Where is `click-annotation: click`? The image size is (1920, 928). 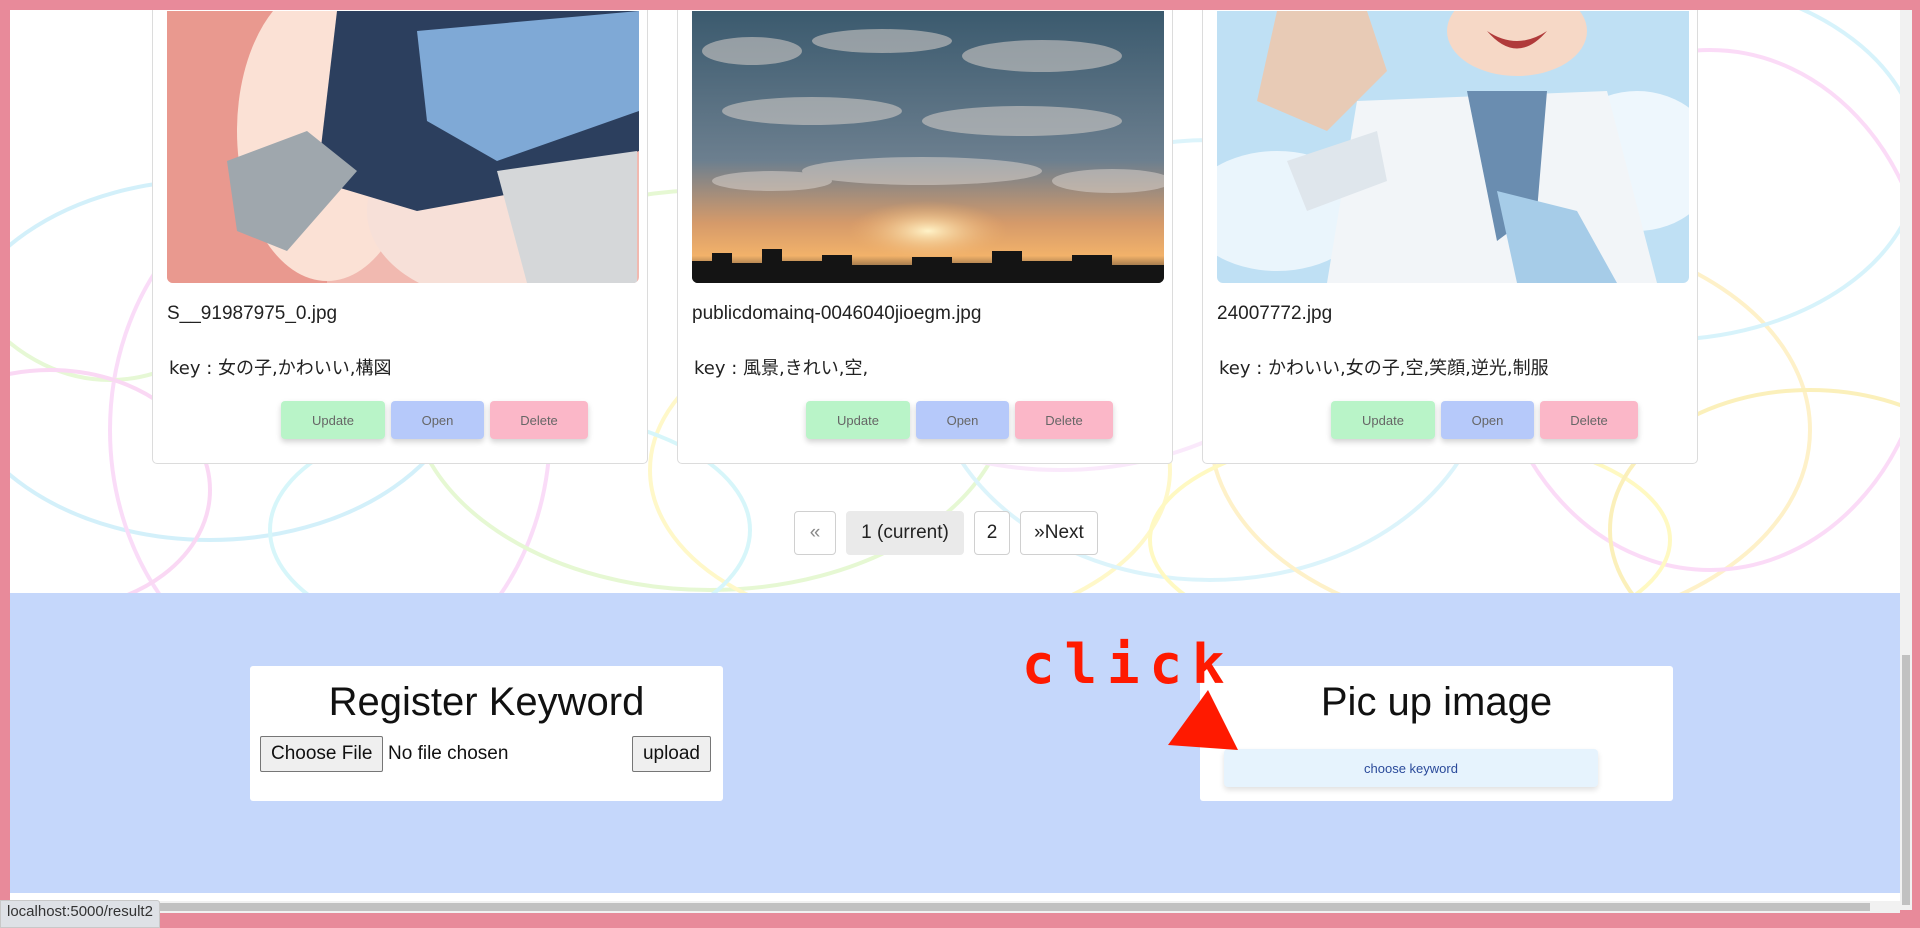 click-annotation: click is located at coordinates (1128, 664).